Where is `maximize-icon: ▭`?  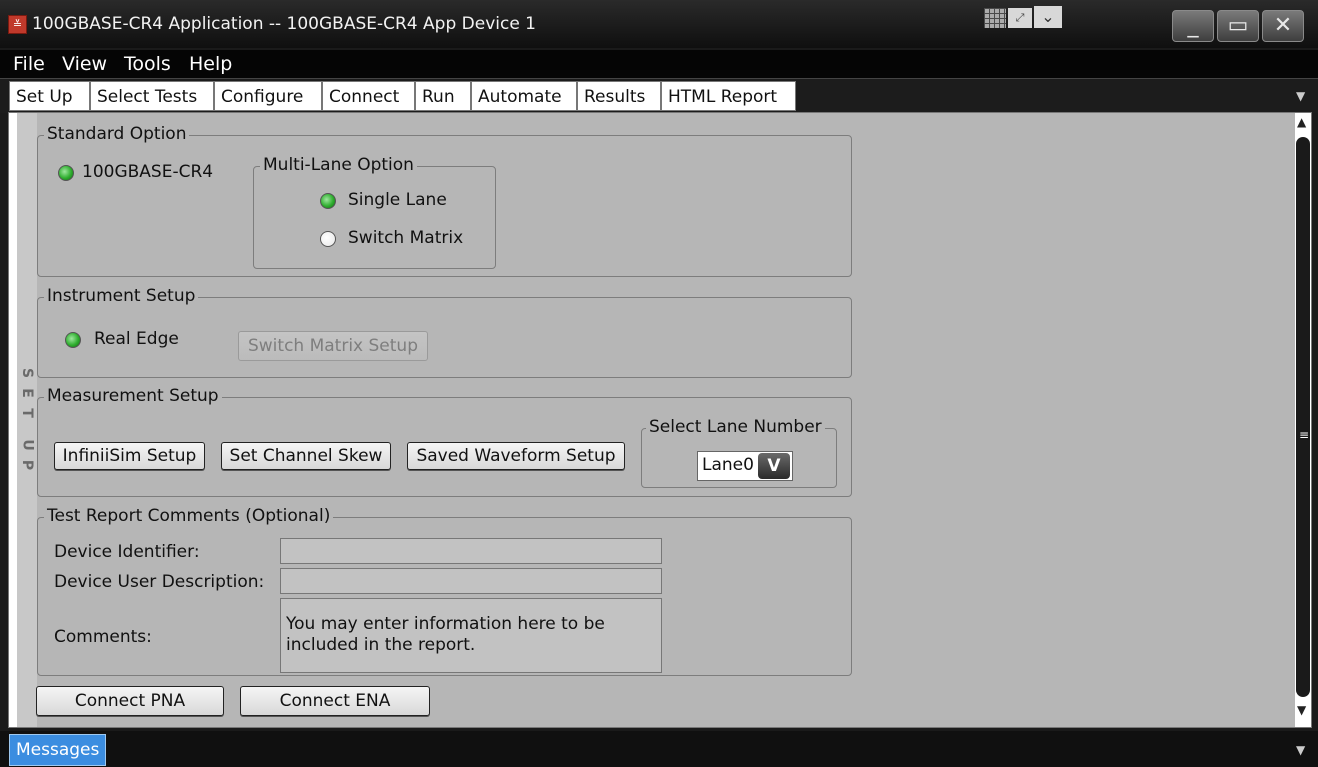 maximize-icon: ▭ is located at coordinates (1238, 25).